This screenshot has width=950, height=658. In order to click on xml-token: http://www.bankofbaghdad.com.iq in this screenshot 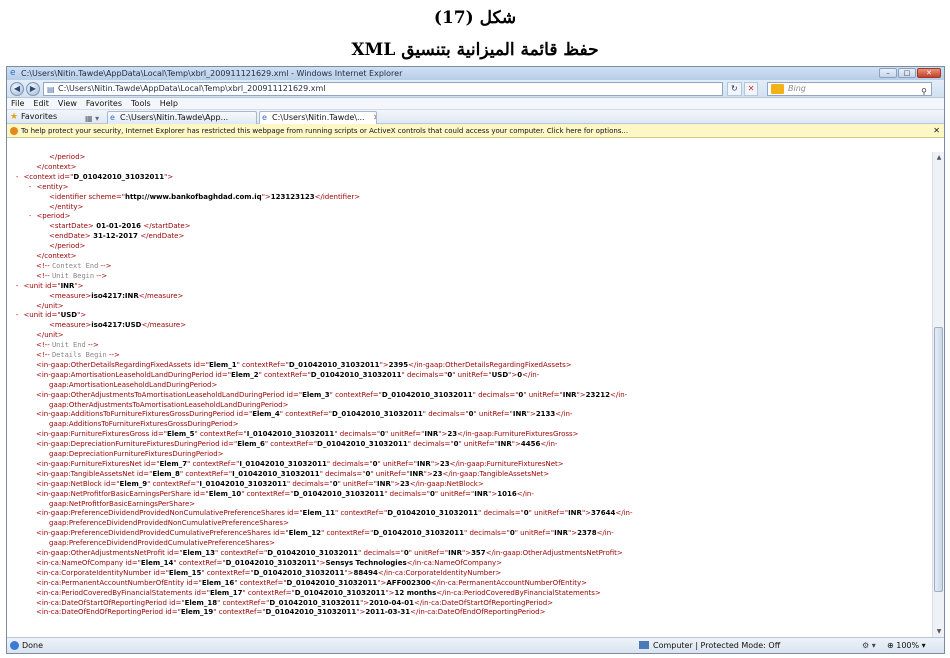, I will do `click(193, 196)`.